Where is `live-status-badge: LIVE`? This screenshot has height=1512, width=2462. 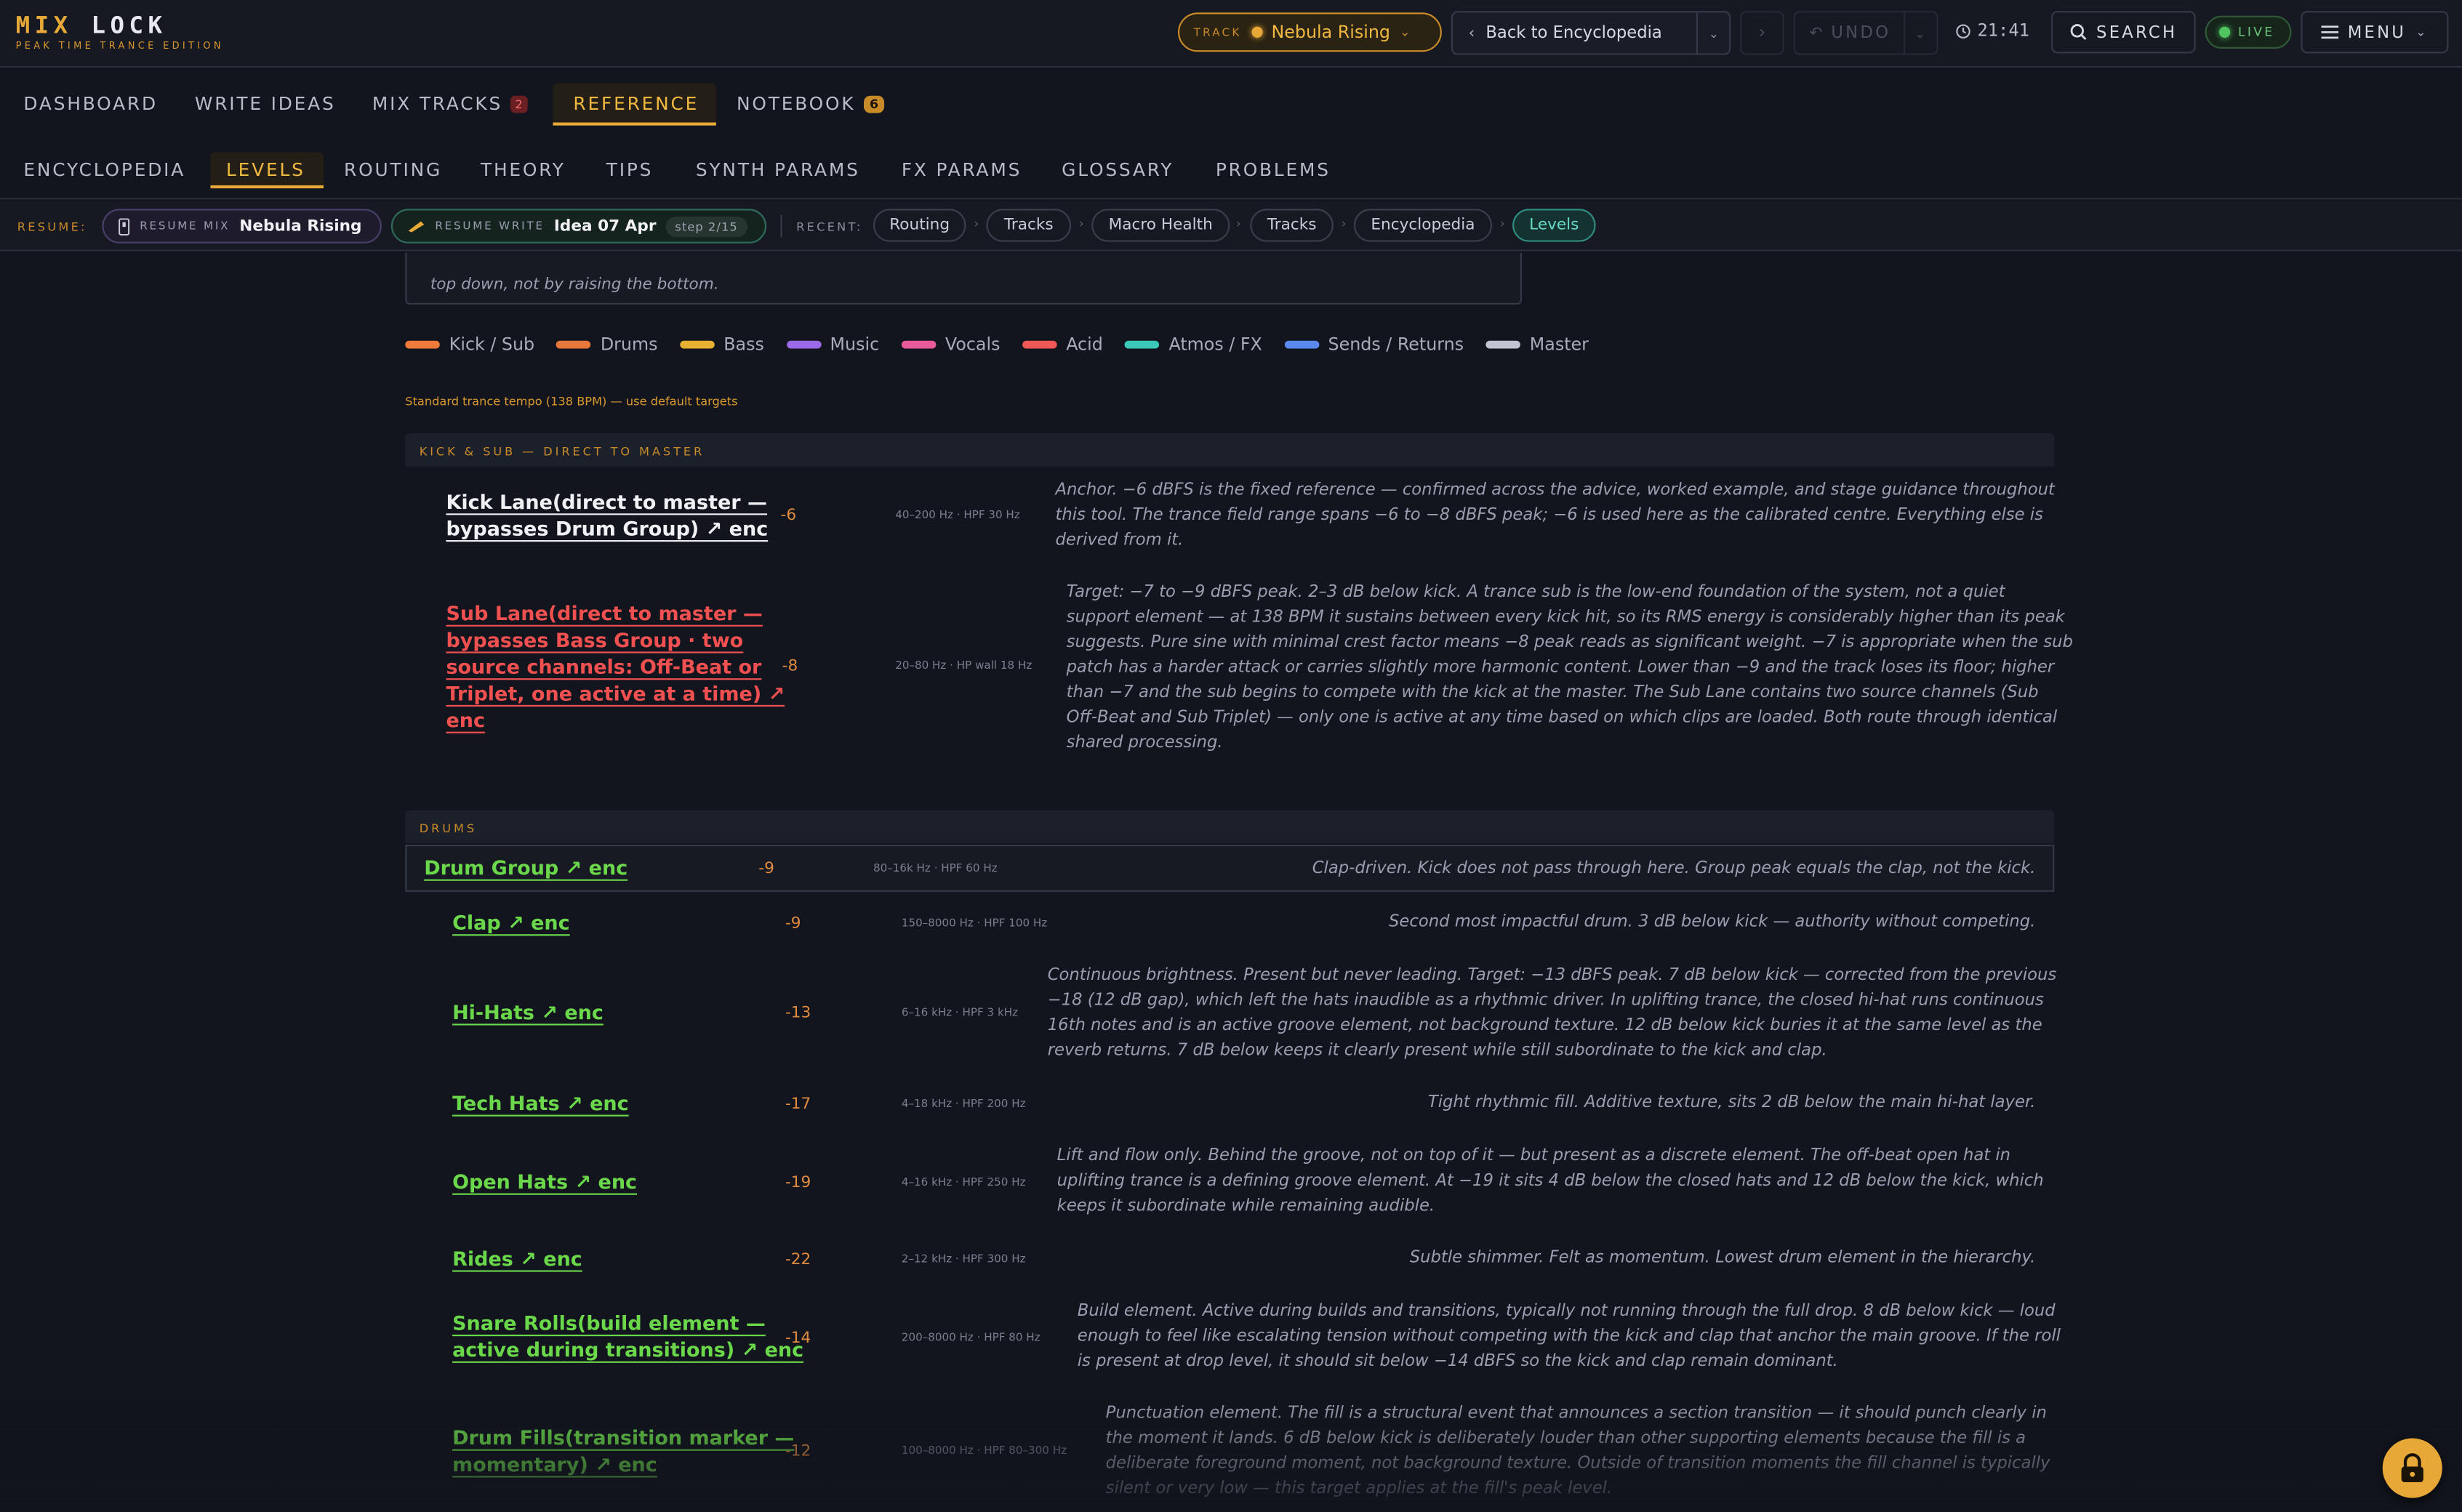 live-status-badge: LIVE is located at coordinates (2249, 32).